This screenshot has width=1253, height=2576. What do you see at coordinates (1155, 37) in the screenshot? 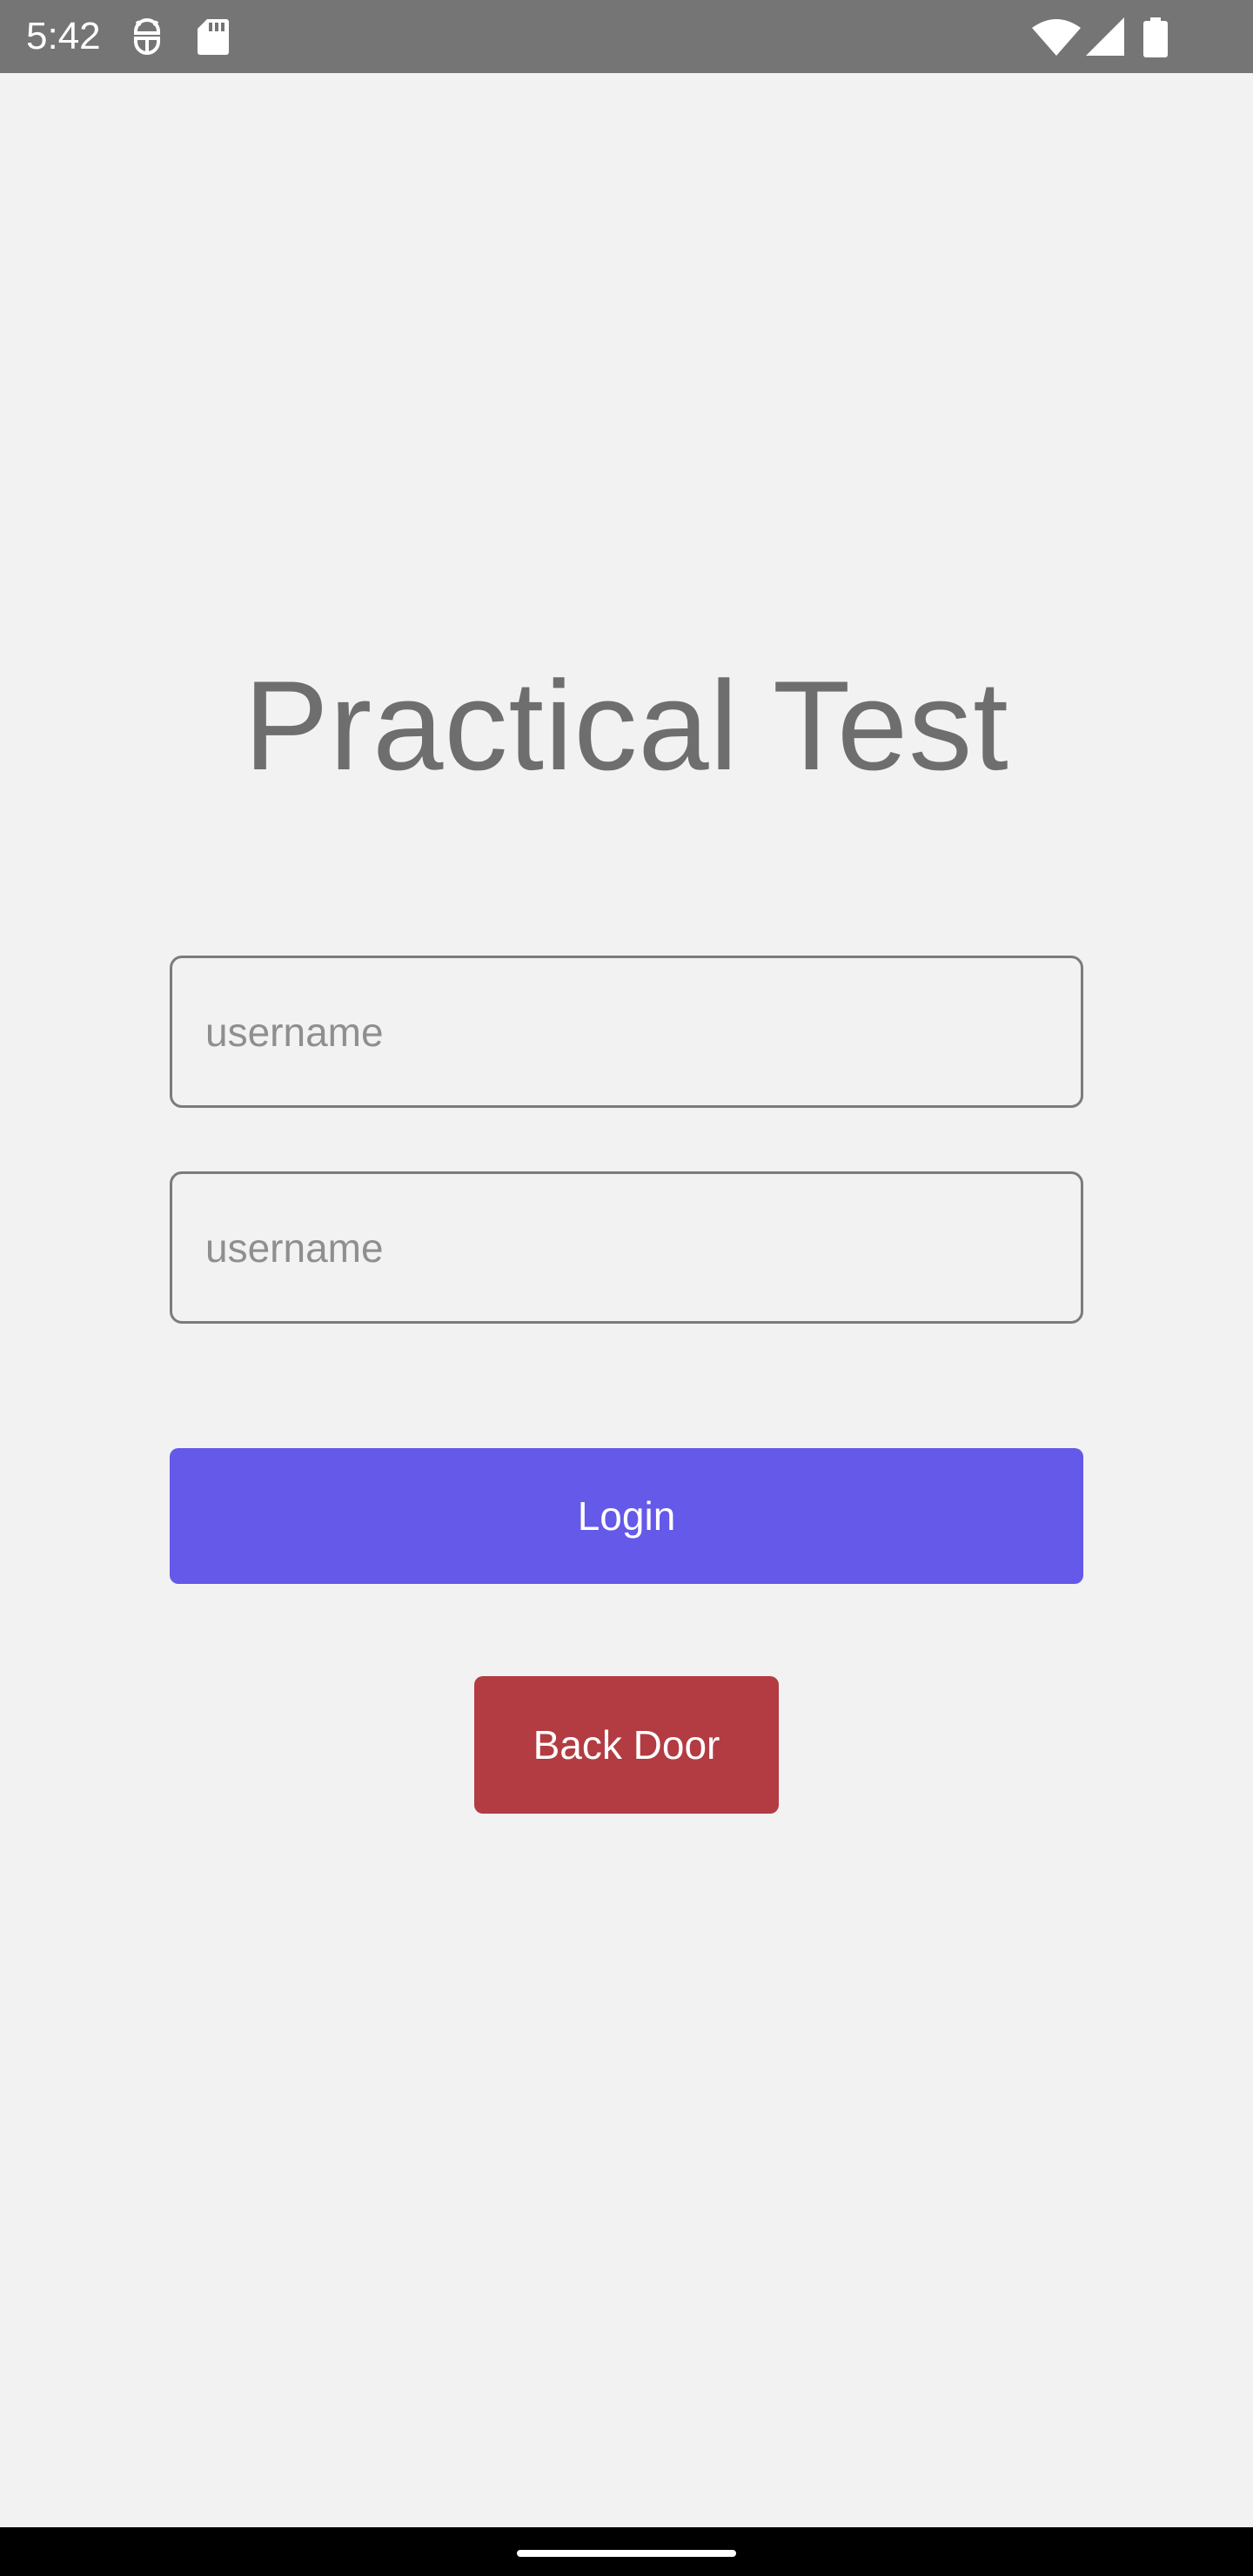
I see `battery-icon` at bounding box center [1155, 37].